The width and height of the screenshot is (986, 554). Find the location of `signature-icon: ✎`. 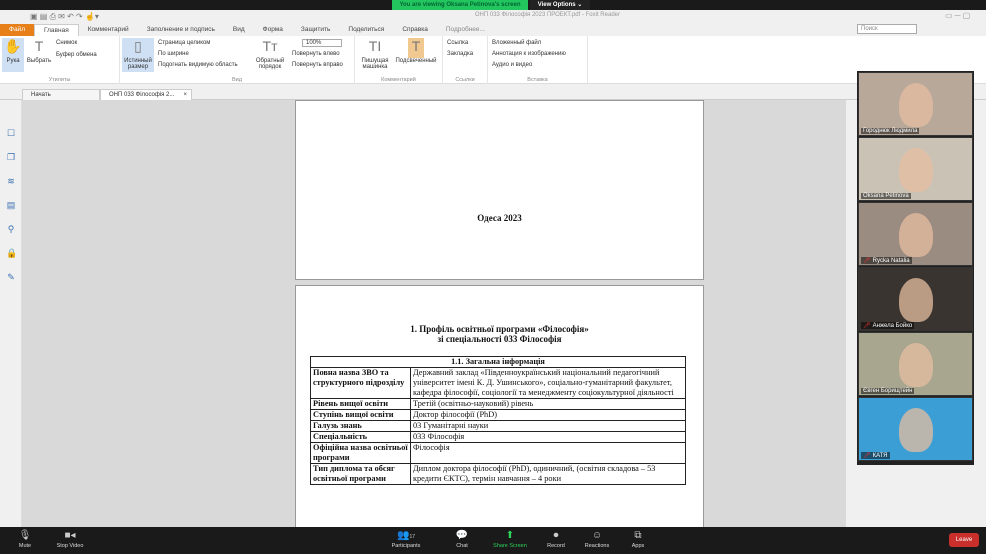

signature-icon: ✎ is located at coordinates (11, 277).